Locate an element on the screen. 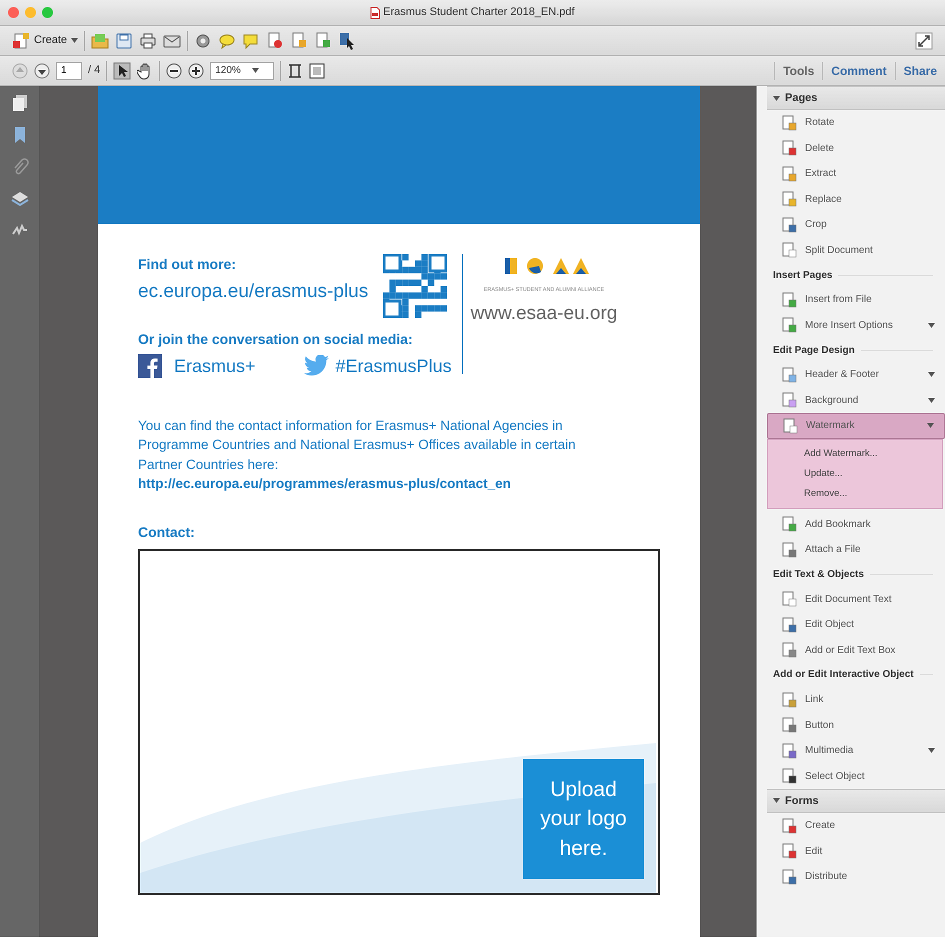 The width and height of the screenshot is (945, 938). pdf-file-icon is located at coordinates (375, 12).